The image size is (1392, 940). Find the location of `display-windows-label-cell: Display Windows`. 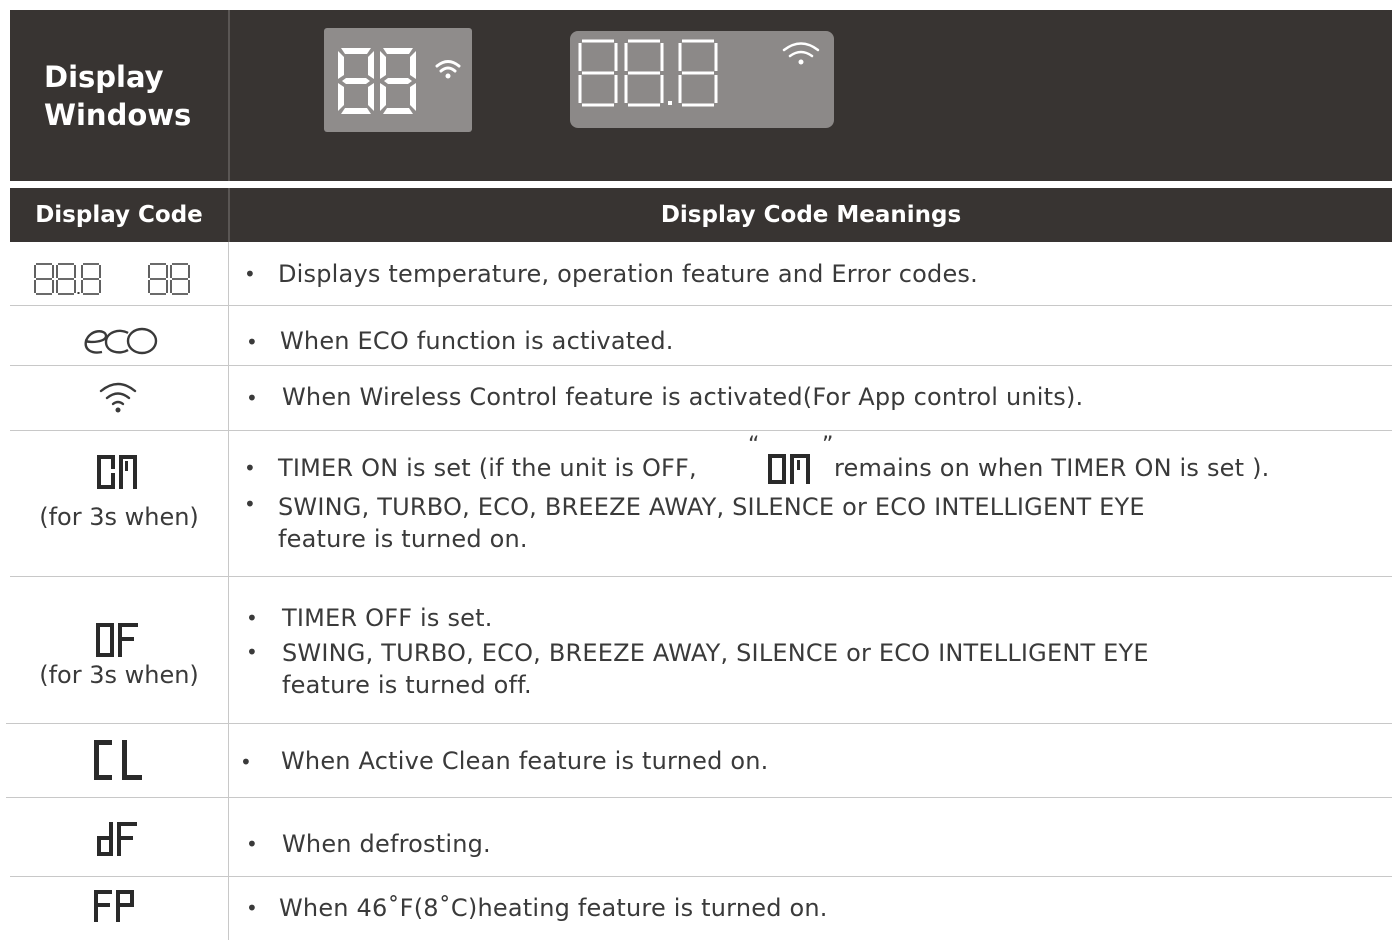

display-windows-label-cell: Display Windows is located at coordinates (120, 95).